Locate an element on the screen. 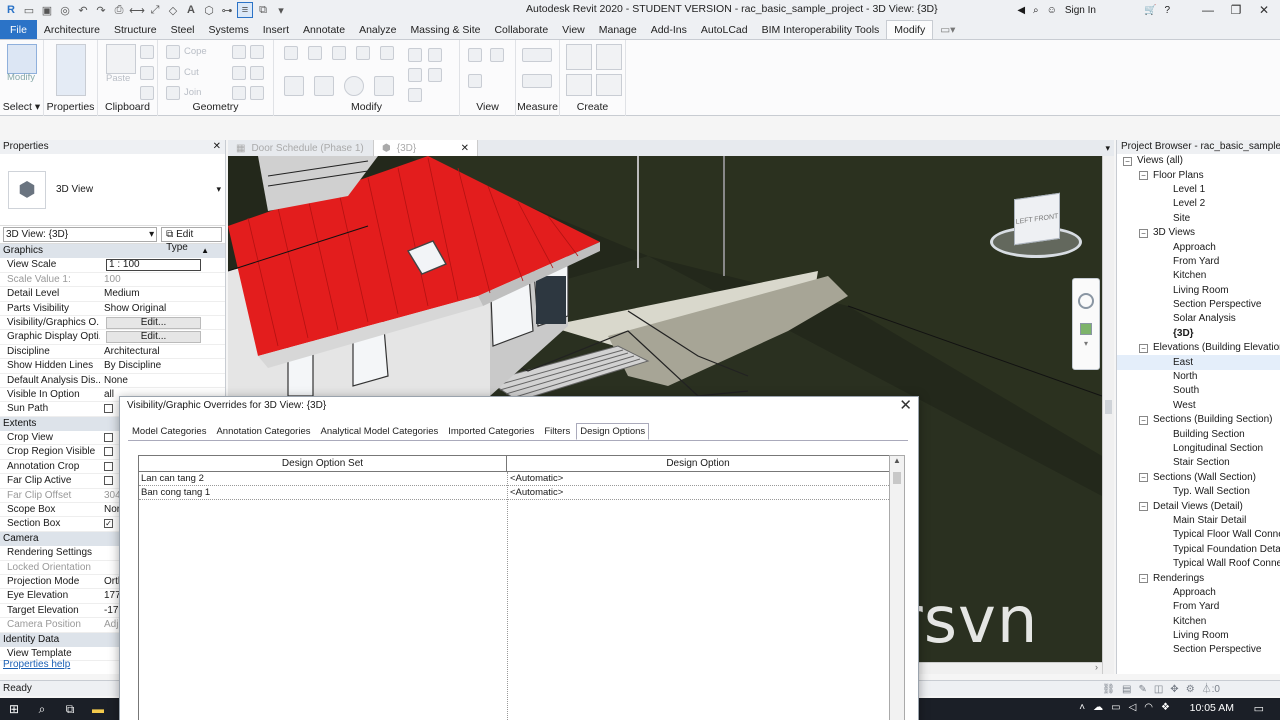  ribbon-tab-view: View is located at coordinates (573, 29).